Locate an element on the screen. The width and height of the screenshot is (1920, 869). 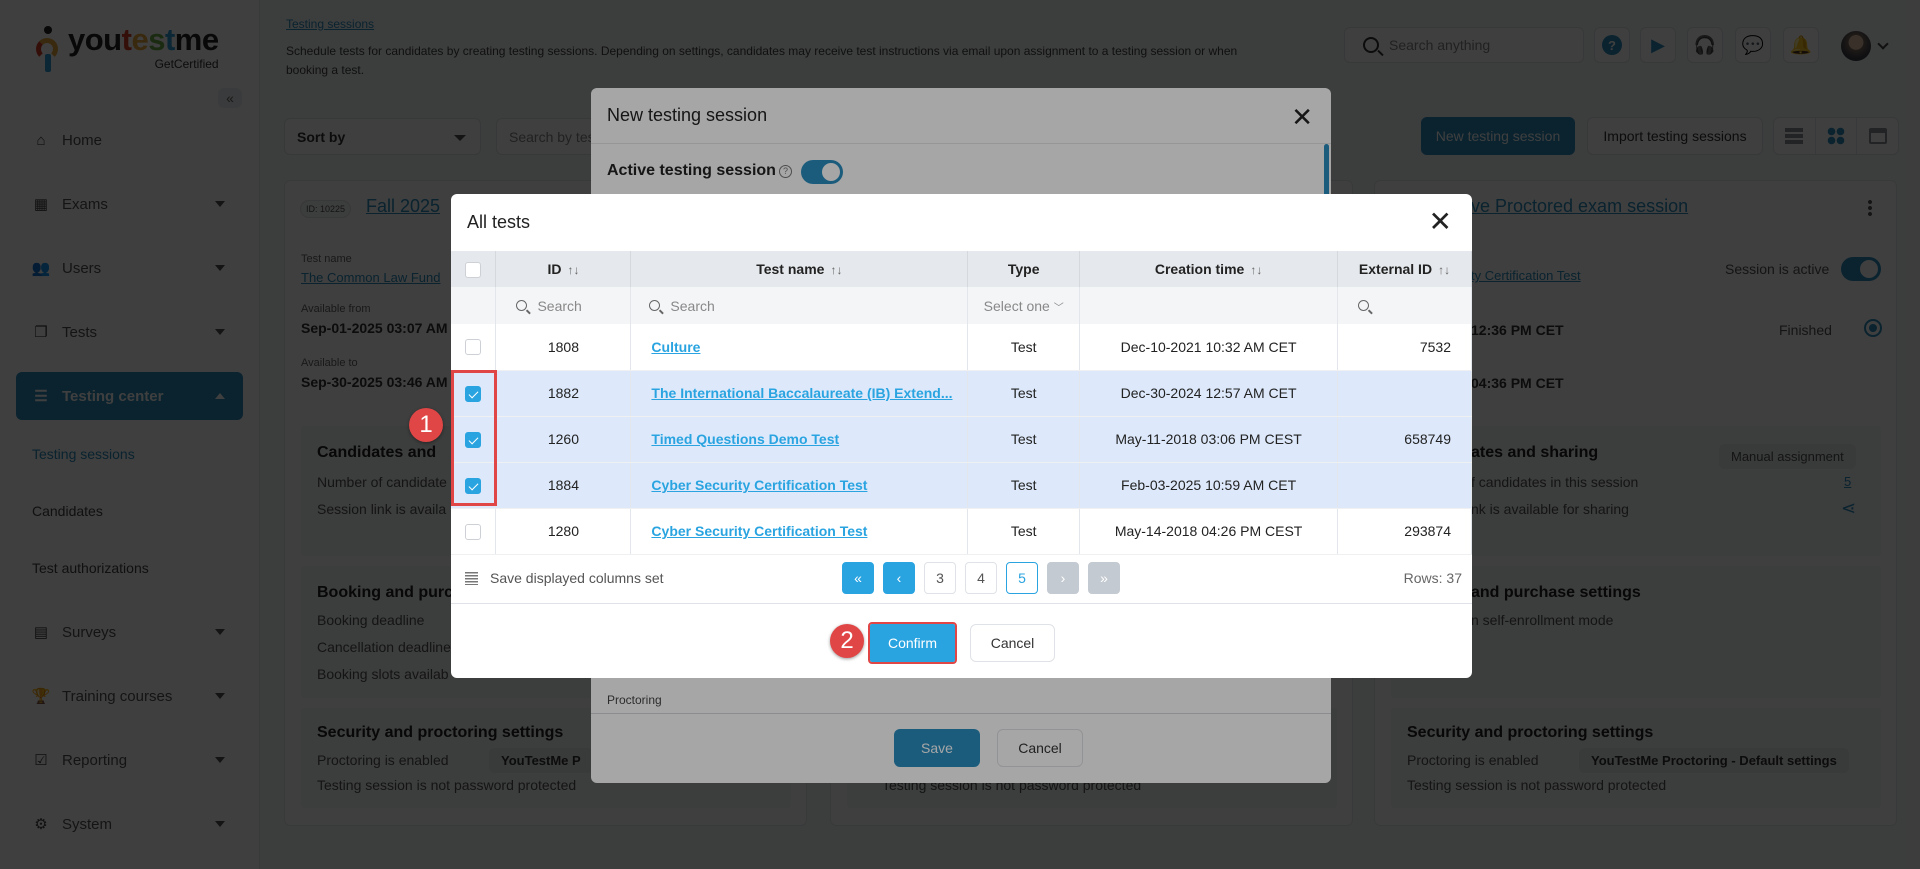
chevron-down-icon: ﹀ is located at coordinates (1058, 308).